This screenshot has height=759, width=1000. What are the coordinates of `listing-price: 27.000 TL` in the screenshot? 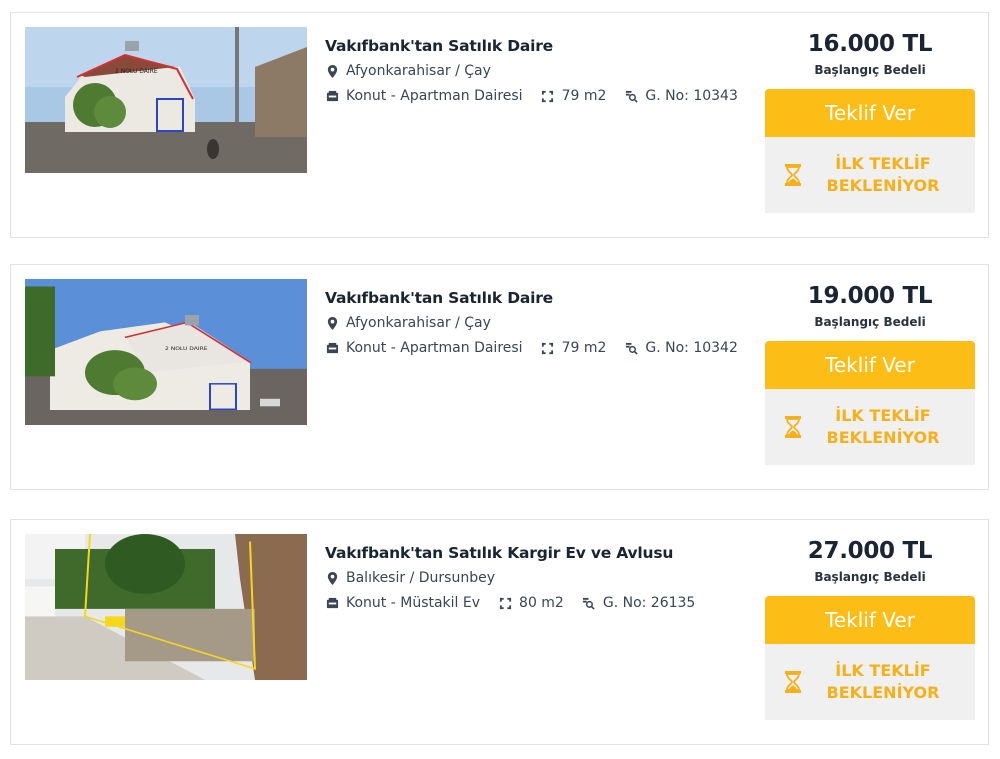 It's located at (870, 551).